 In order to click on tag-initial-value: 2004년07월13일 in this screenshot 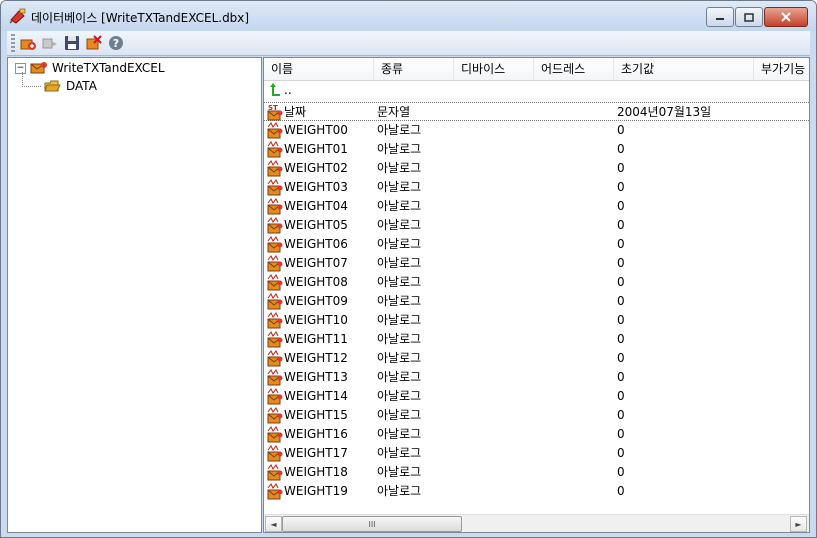, I will do `click(664, 112)`.